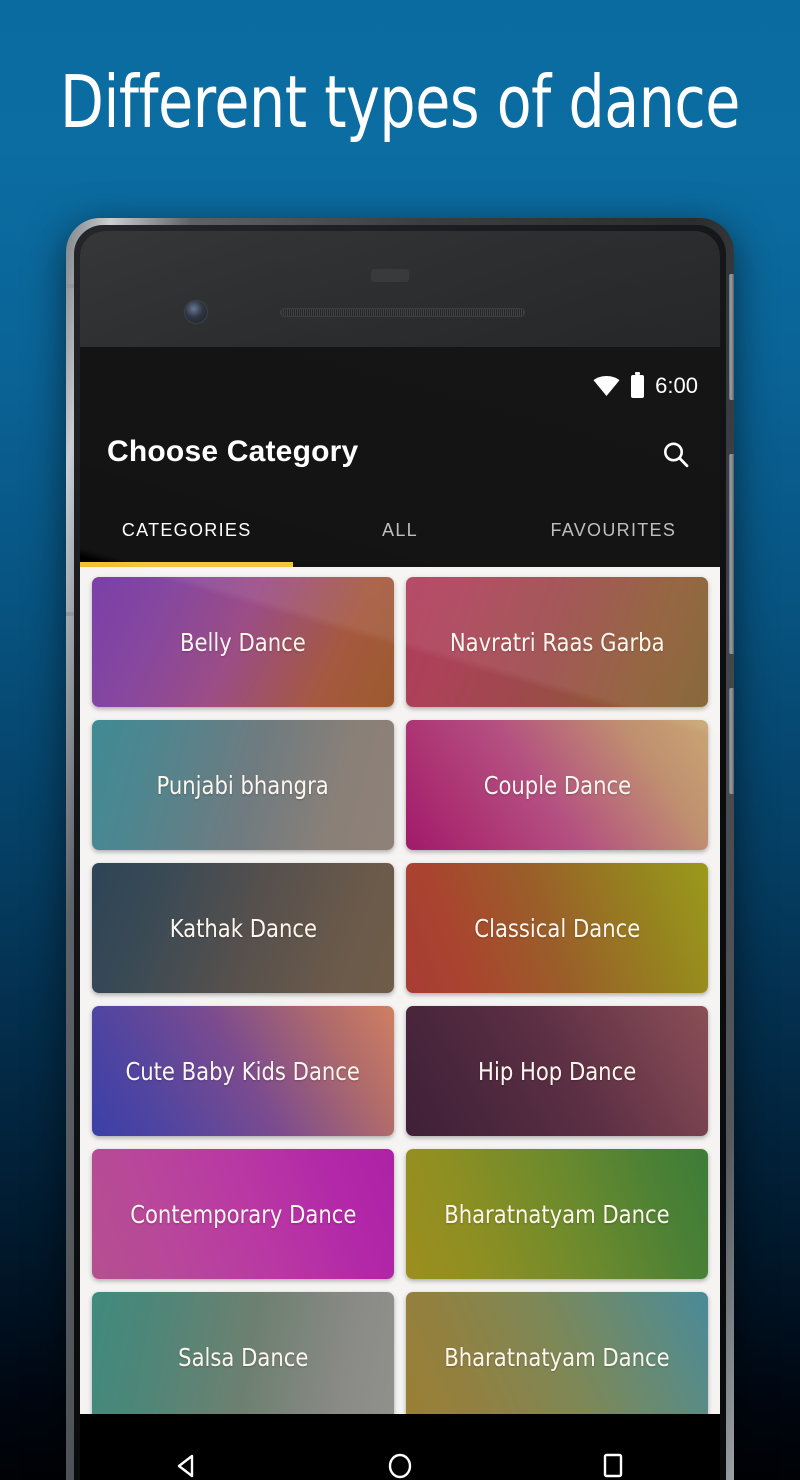 Image resolution: width=800 pixels, height=1480 pixels. I want to click on tab-all: ALL, so click(399, 534).